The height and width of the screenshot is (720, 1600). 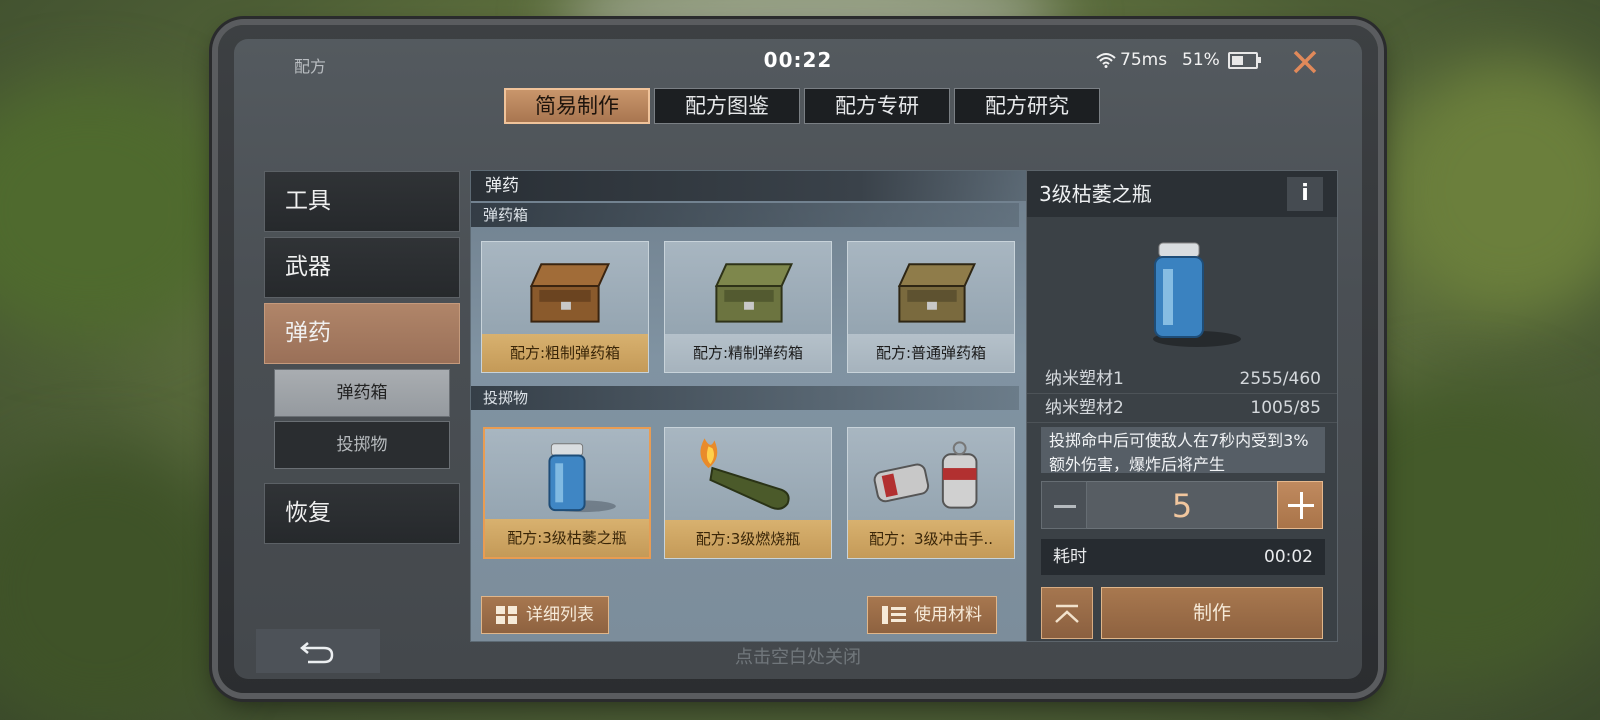 I want to click on detail-title-bar: 3级枯萎之瓶 i, so click(x=1182, y=194).